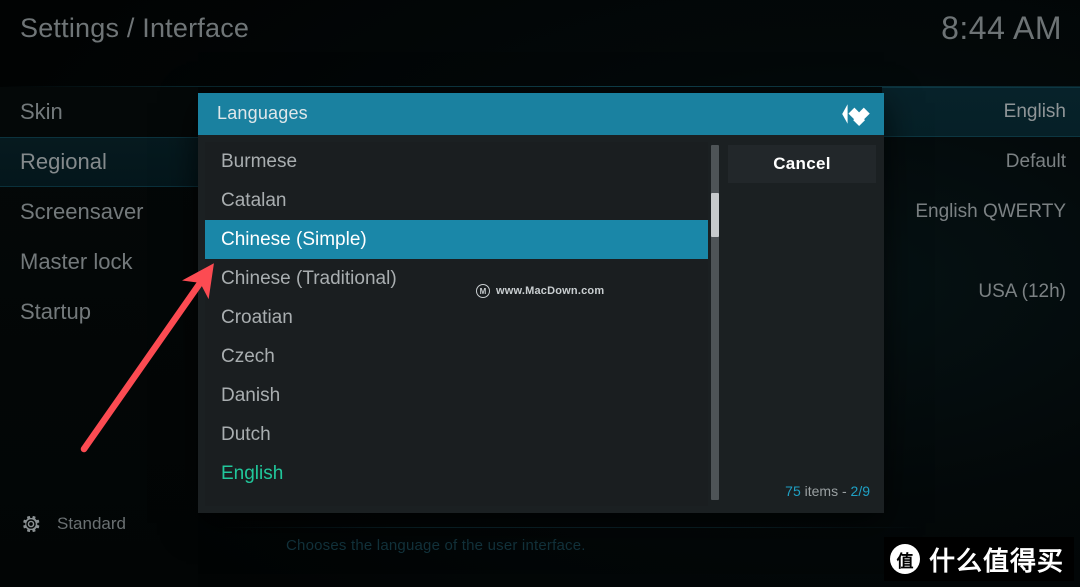 The width and height of the screenshot is (1080, 587). Describe the element at coordinates (996, 561) in the screenshot. I see `site-watermark-text: 什么值得买` at that location.